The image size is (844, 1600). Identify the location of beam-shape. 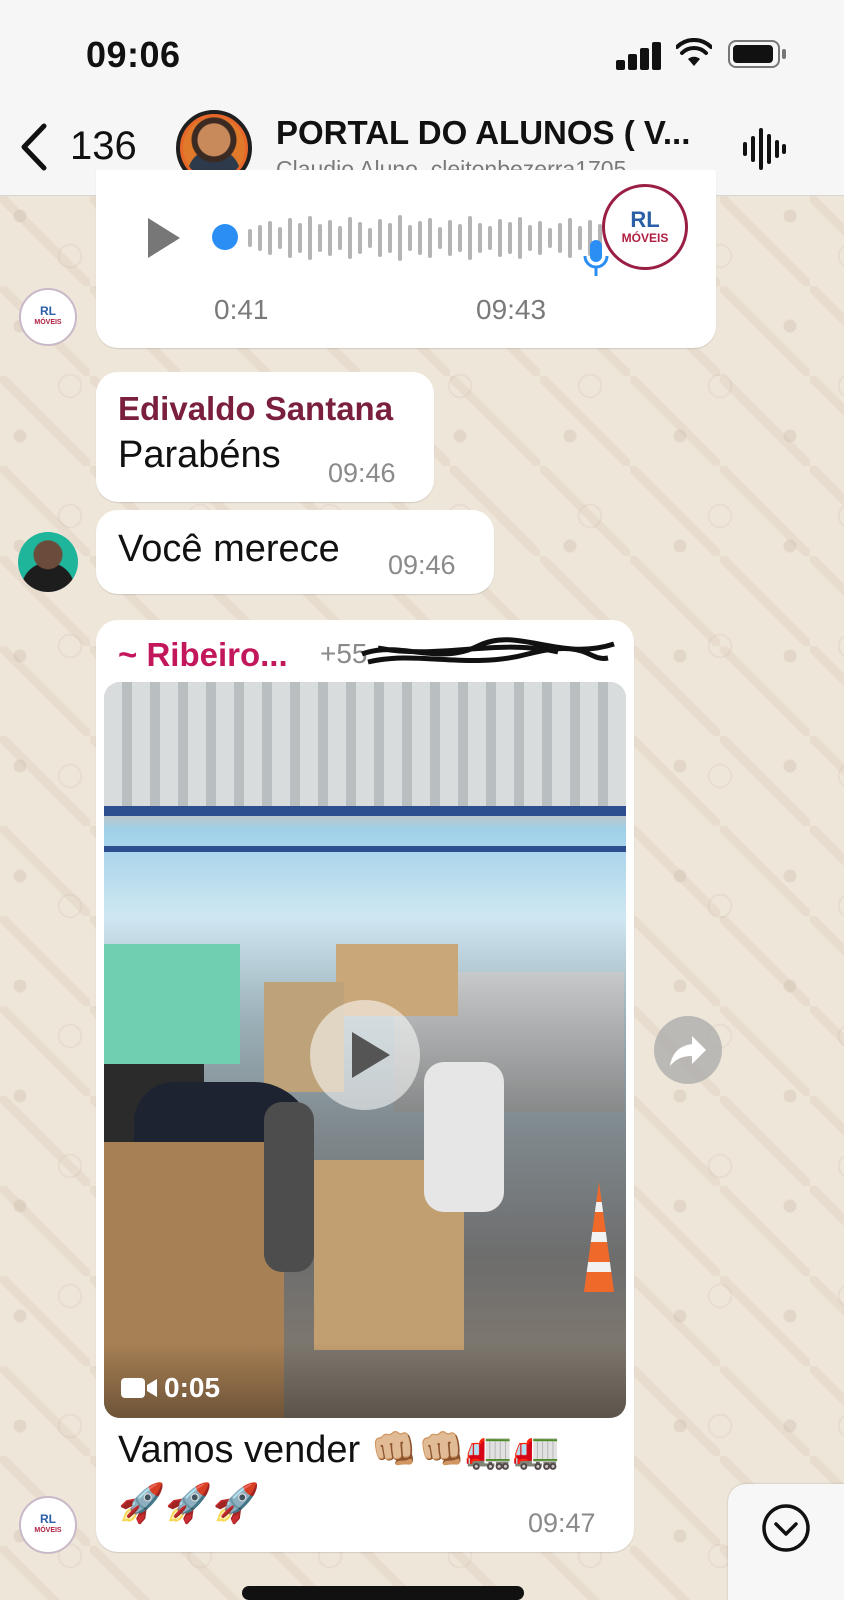
(365, 811).